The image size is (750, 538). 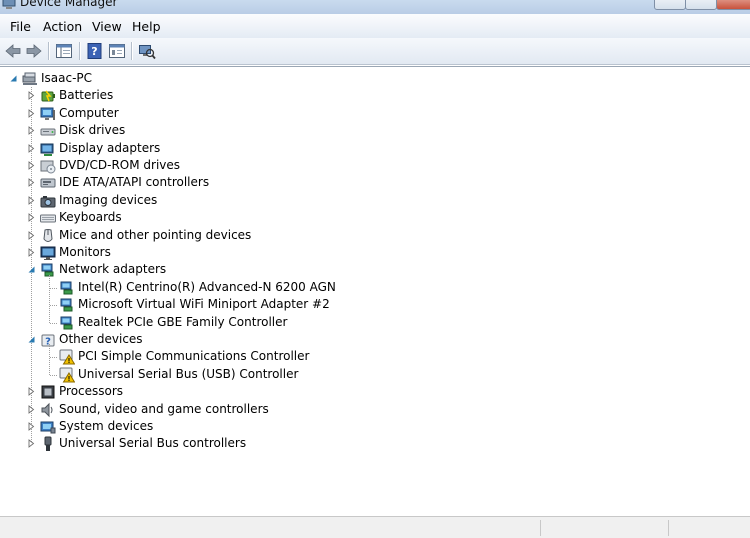 What do you see at coordinates (117, 51) in the screenshot?
I see `properties-icon` at bounding box center [117, 51].